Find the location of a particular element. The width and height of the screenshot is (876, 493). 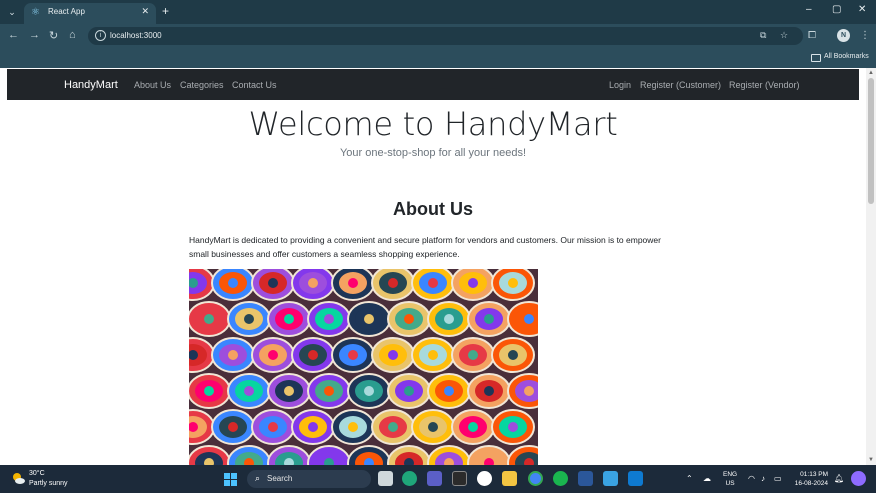

extensions-icon: ⧠ is located at coordinates (812, 35).